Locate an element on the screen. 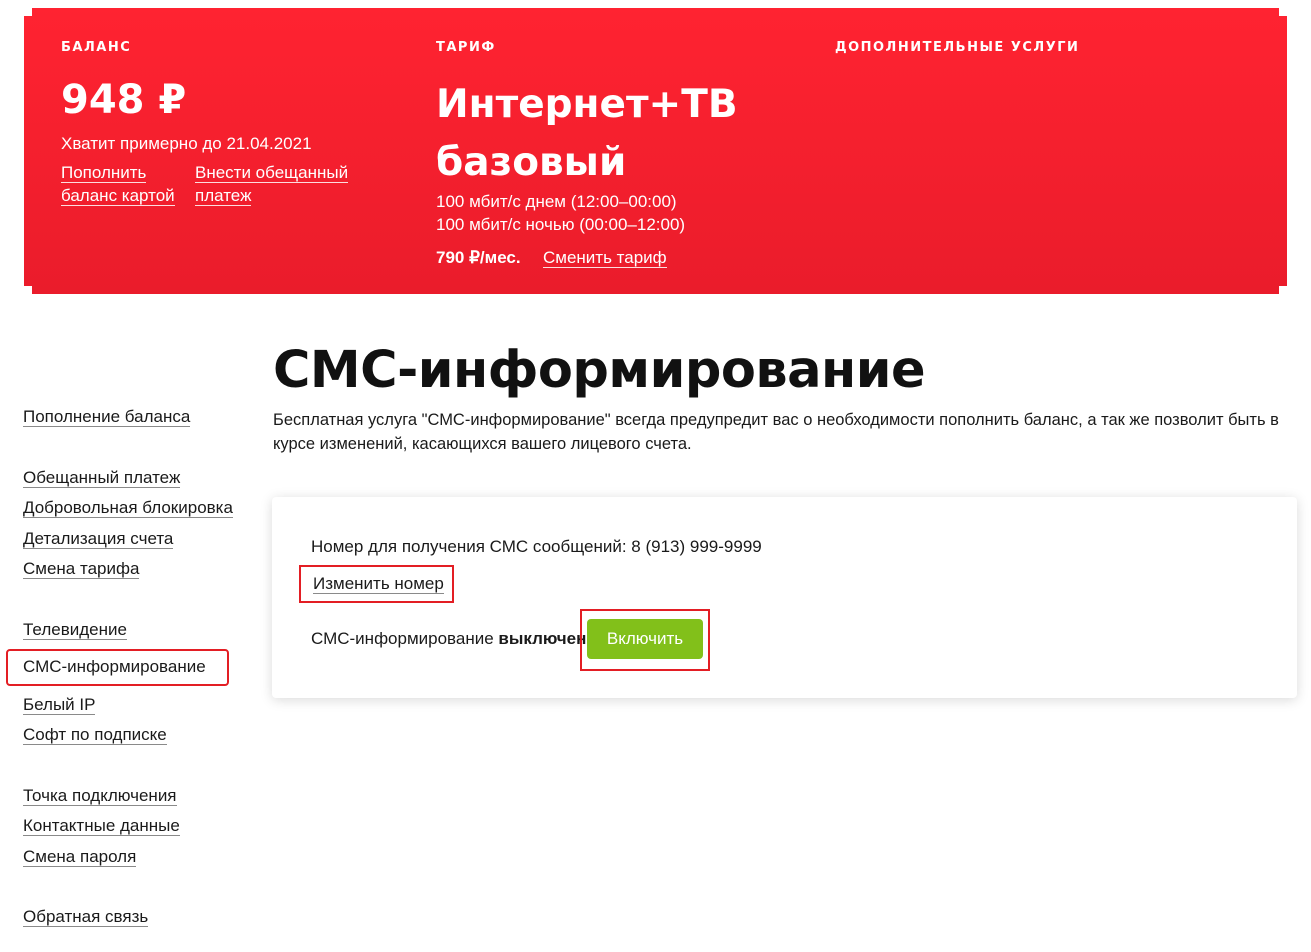 The image size is (1311, 952). tariff-speed-day: 100 мбит/с днем (12:00–00:00) is located at coordinates (556, 201).